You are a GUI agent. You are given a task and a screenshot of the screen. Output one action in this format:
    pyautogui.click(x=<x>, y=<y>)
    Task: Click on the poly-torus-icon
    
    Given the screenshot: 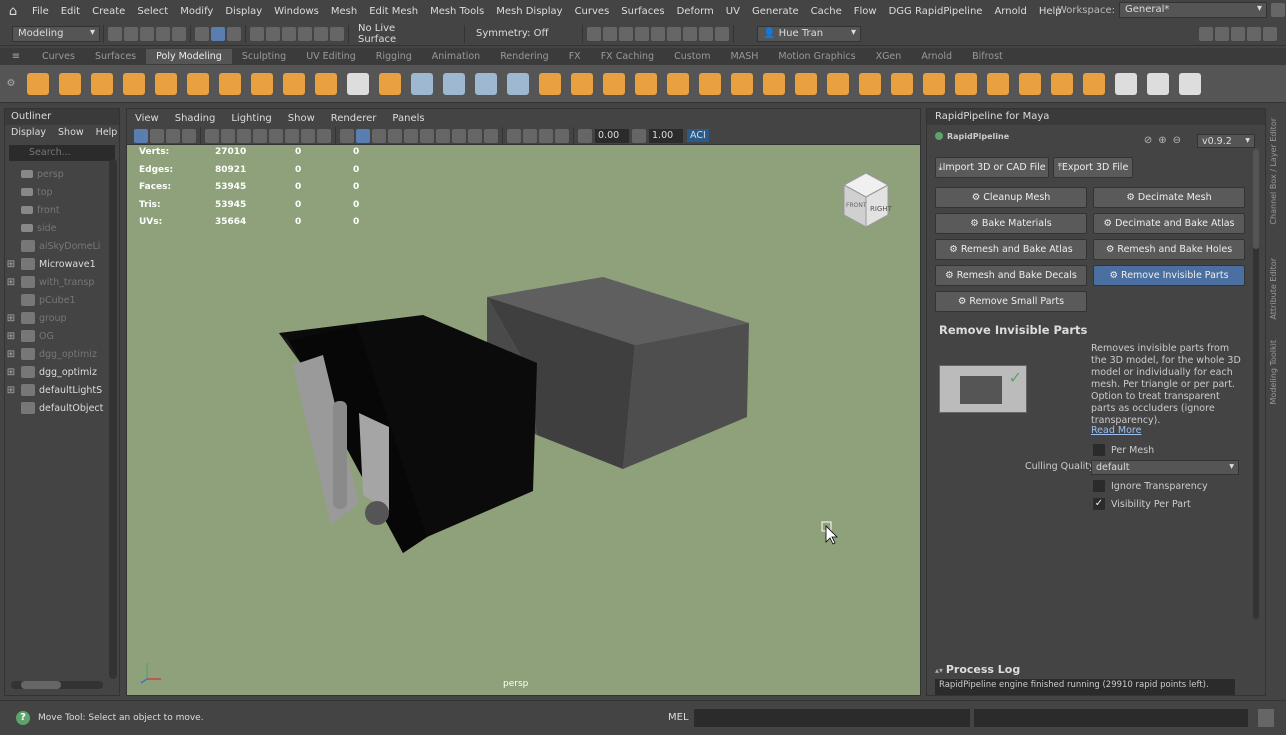 What is the action you would take?
    pyautogui.click(x=166, y=83)
    